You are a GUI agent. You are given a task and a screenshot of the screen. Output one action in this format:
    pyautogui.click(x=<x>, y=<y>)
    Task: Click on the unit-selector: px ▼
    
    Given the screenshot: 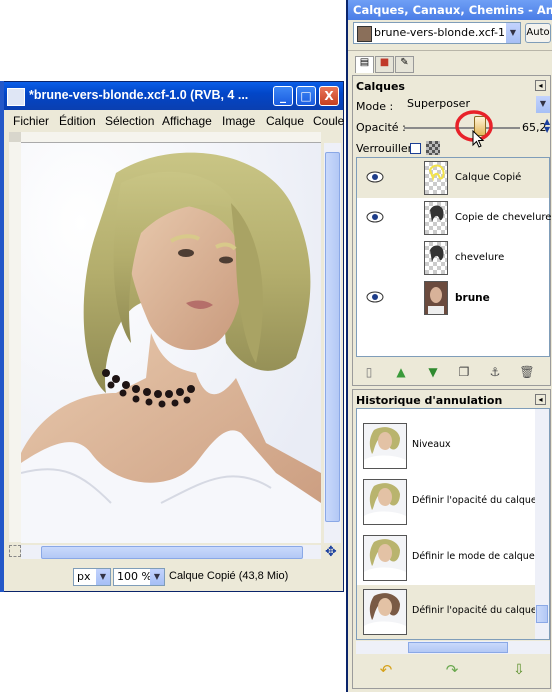 What is the action you would take?
    pyautogui.click(x=92, y=577)
    